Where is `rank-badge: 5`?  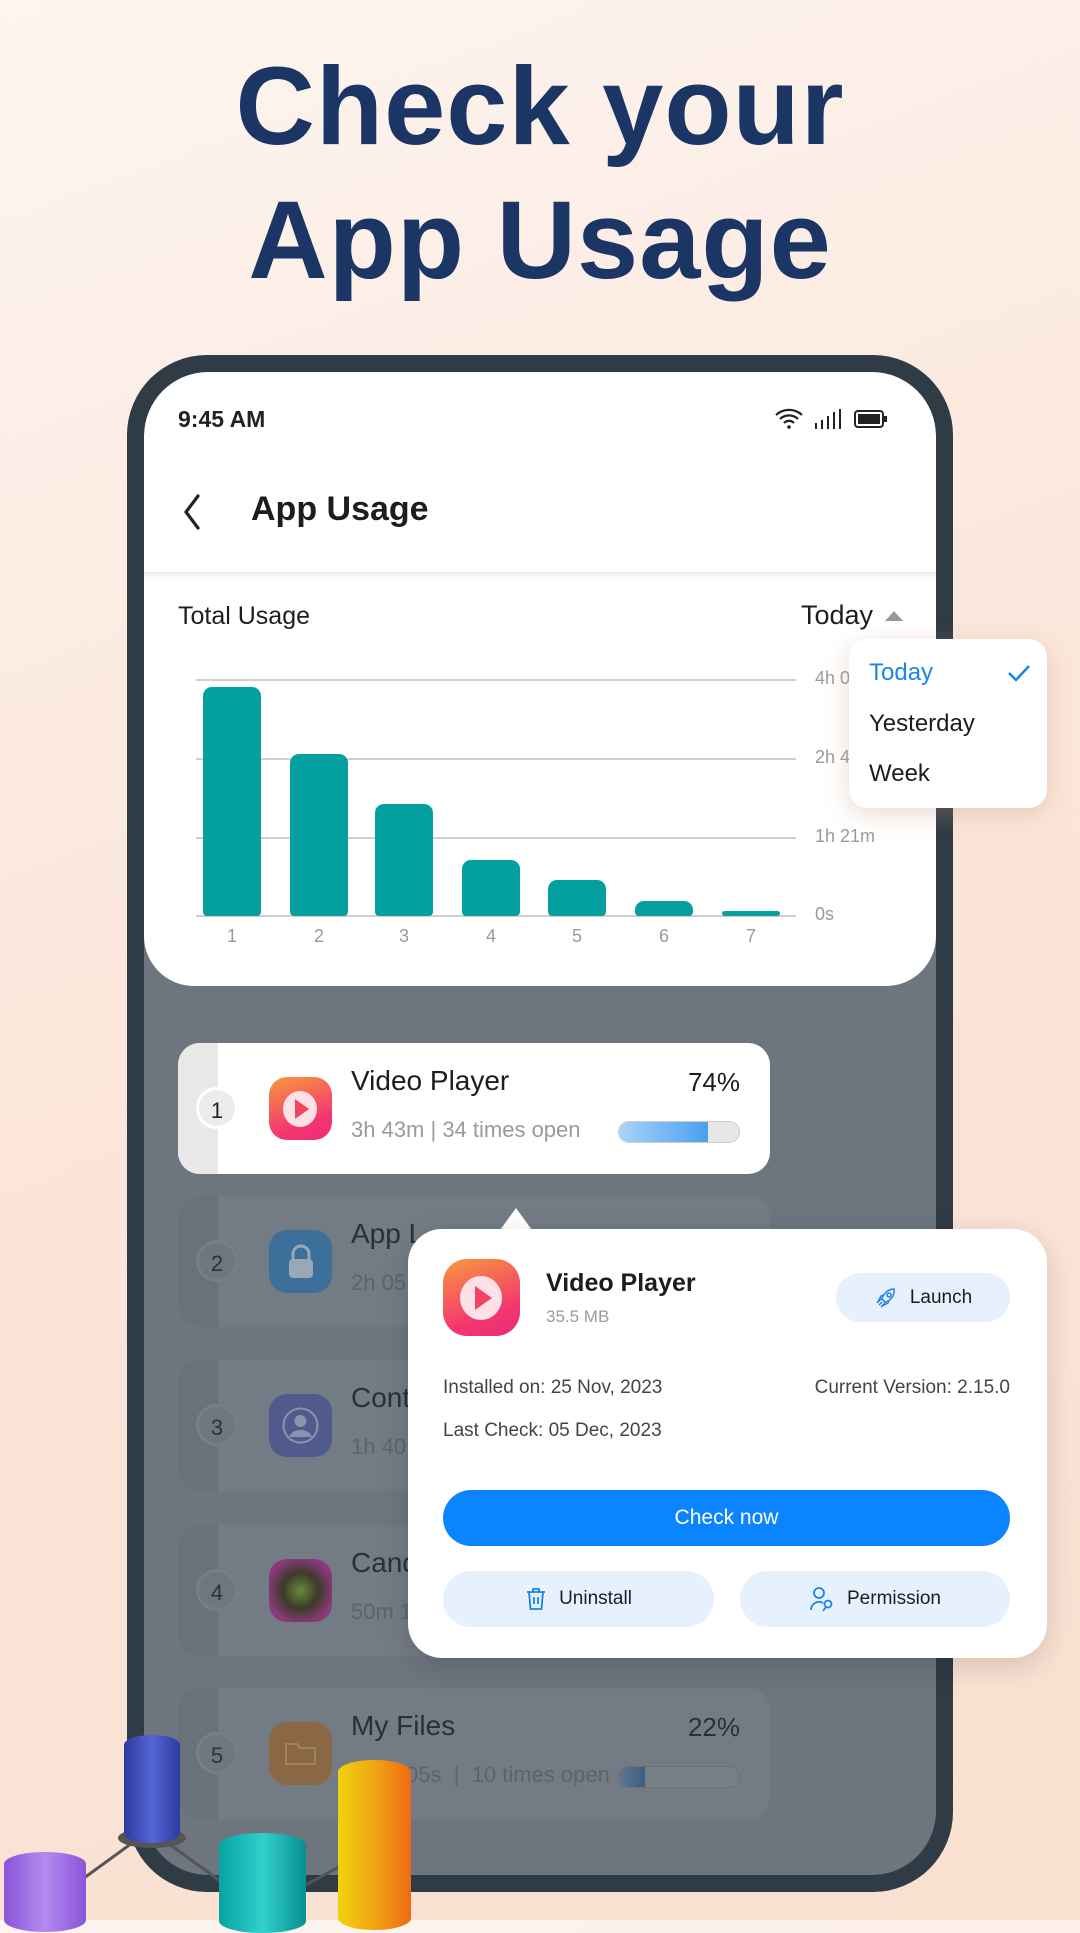
rank-badge: 5 is located at coordinates (217, 1753).